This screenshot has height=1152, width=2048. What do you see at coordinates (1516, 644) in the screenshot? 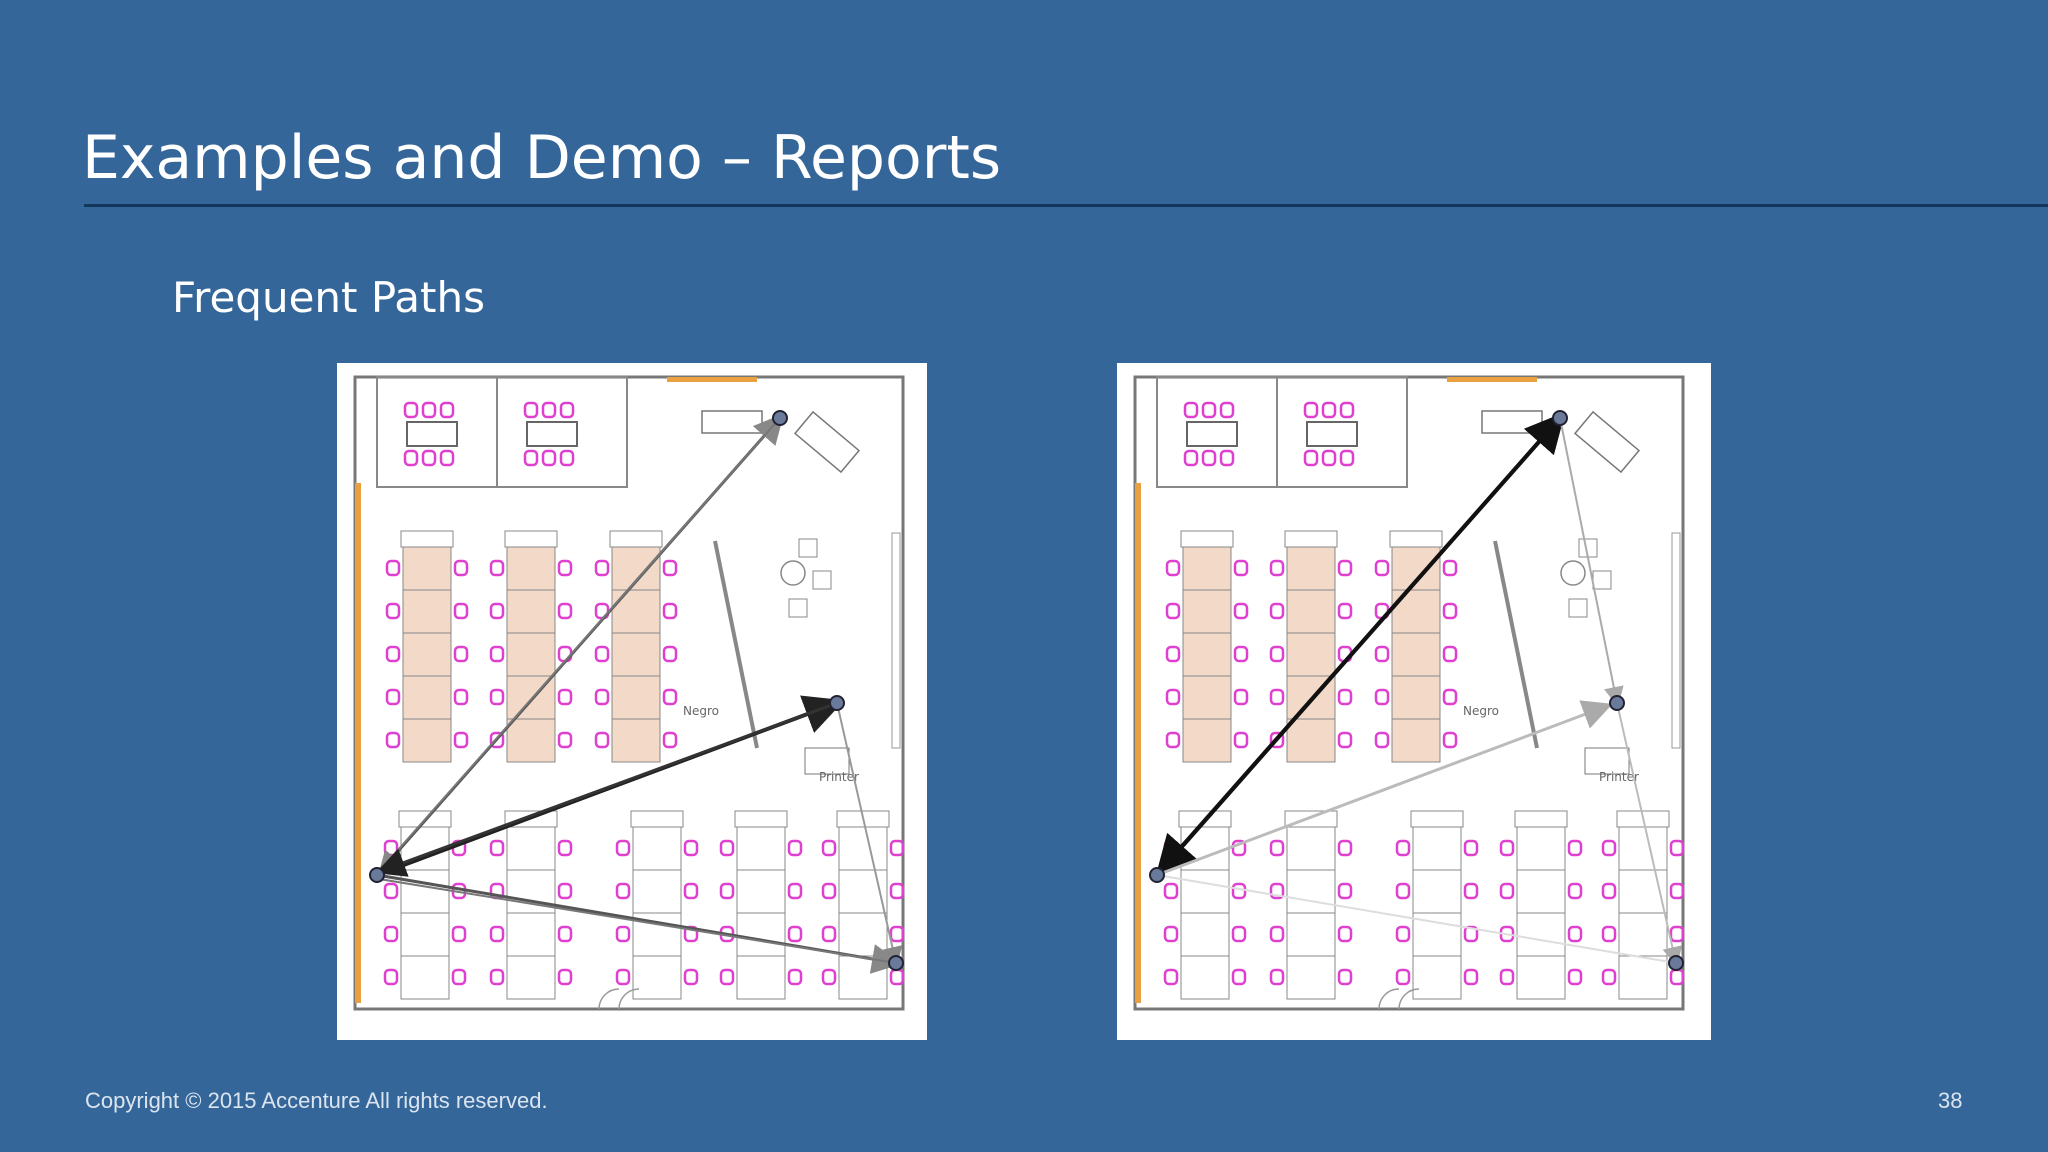
I see `partition` at bounding box center [1516, 644].